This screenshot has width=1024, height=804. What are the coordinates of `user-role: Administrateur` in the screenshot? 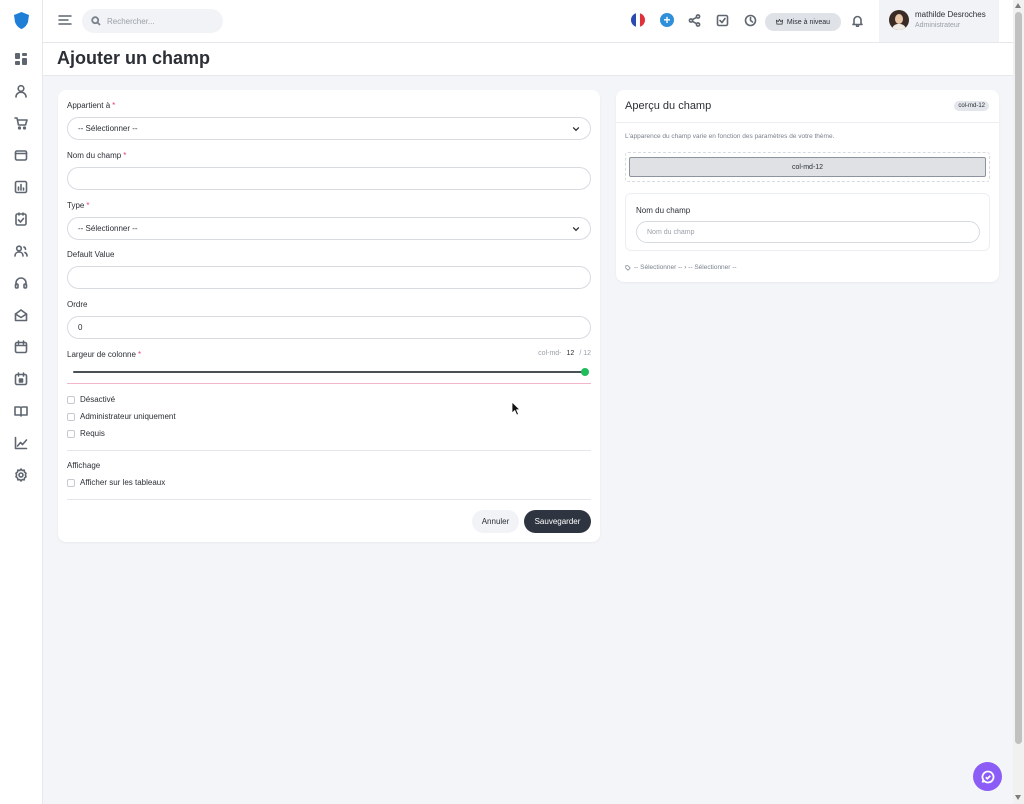 It's located at (938, 25).